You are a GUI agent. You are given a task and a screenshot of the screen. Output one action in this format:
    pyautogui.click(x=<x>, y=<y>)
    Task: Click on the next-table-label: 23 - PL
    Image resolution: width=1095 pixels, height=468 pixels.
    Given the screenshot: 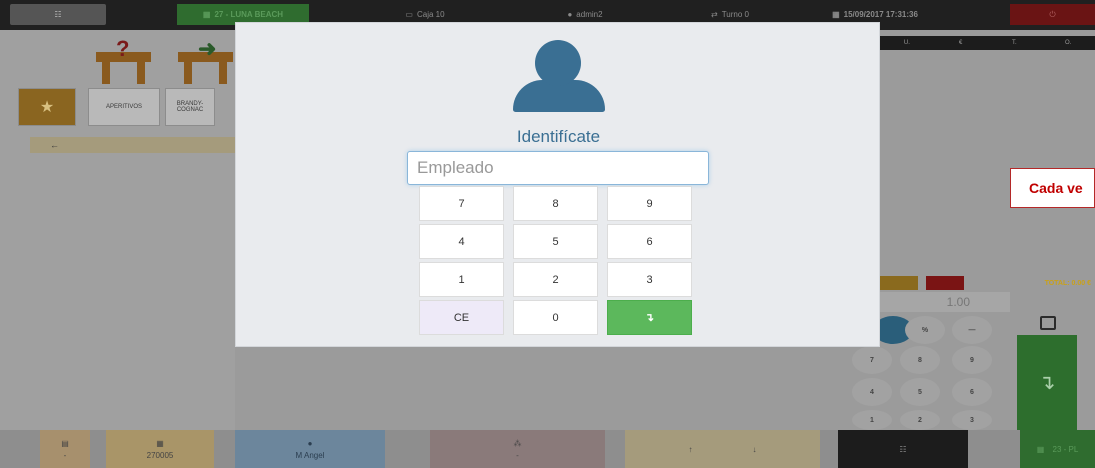 What is the action you would take?
    pyautogui.click(x=1065, y=449)
    